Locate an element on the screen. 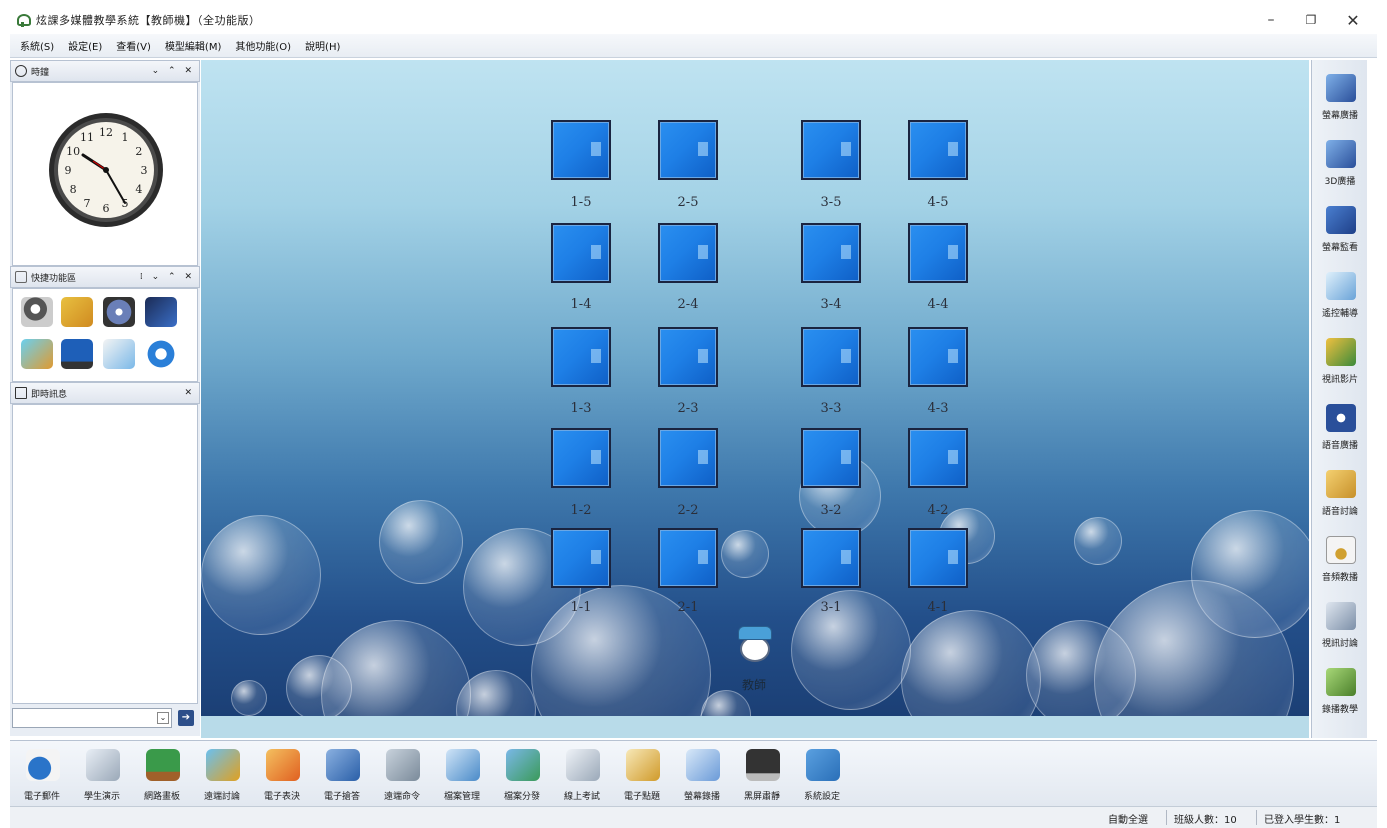  teacher-seat is located at coordinates (754, 646).